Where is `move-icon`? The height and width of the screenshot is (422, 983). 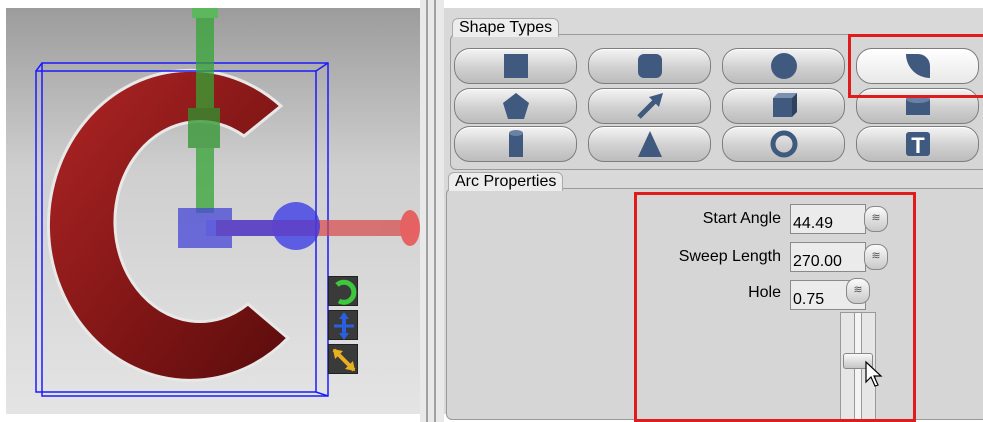 move-icon is located at coordinates (344, 326).